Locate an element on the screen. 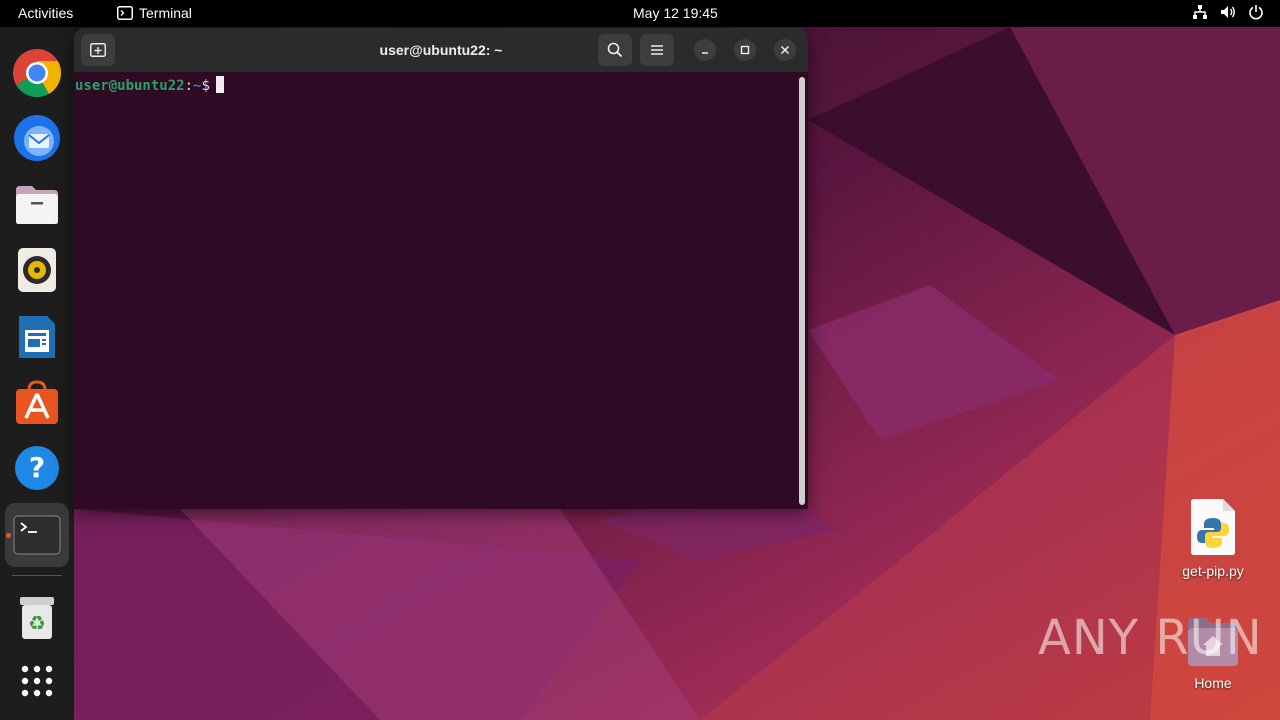 The image size is (1280, 720). app-menu: Terminal is located at coordinates (154, 13).